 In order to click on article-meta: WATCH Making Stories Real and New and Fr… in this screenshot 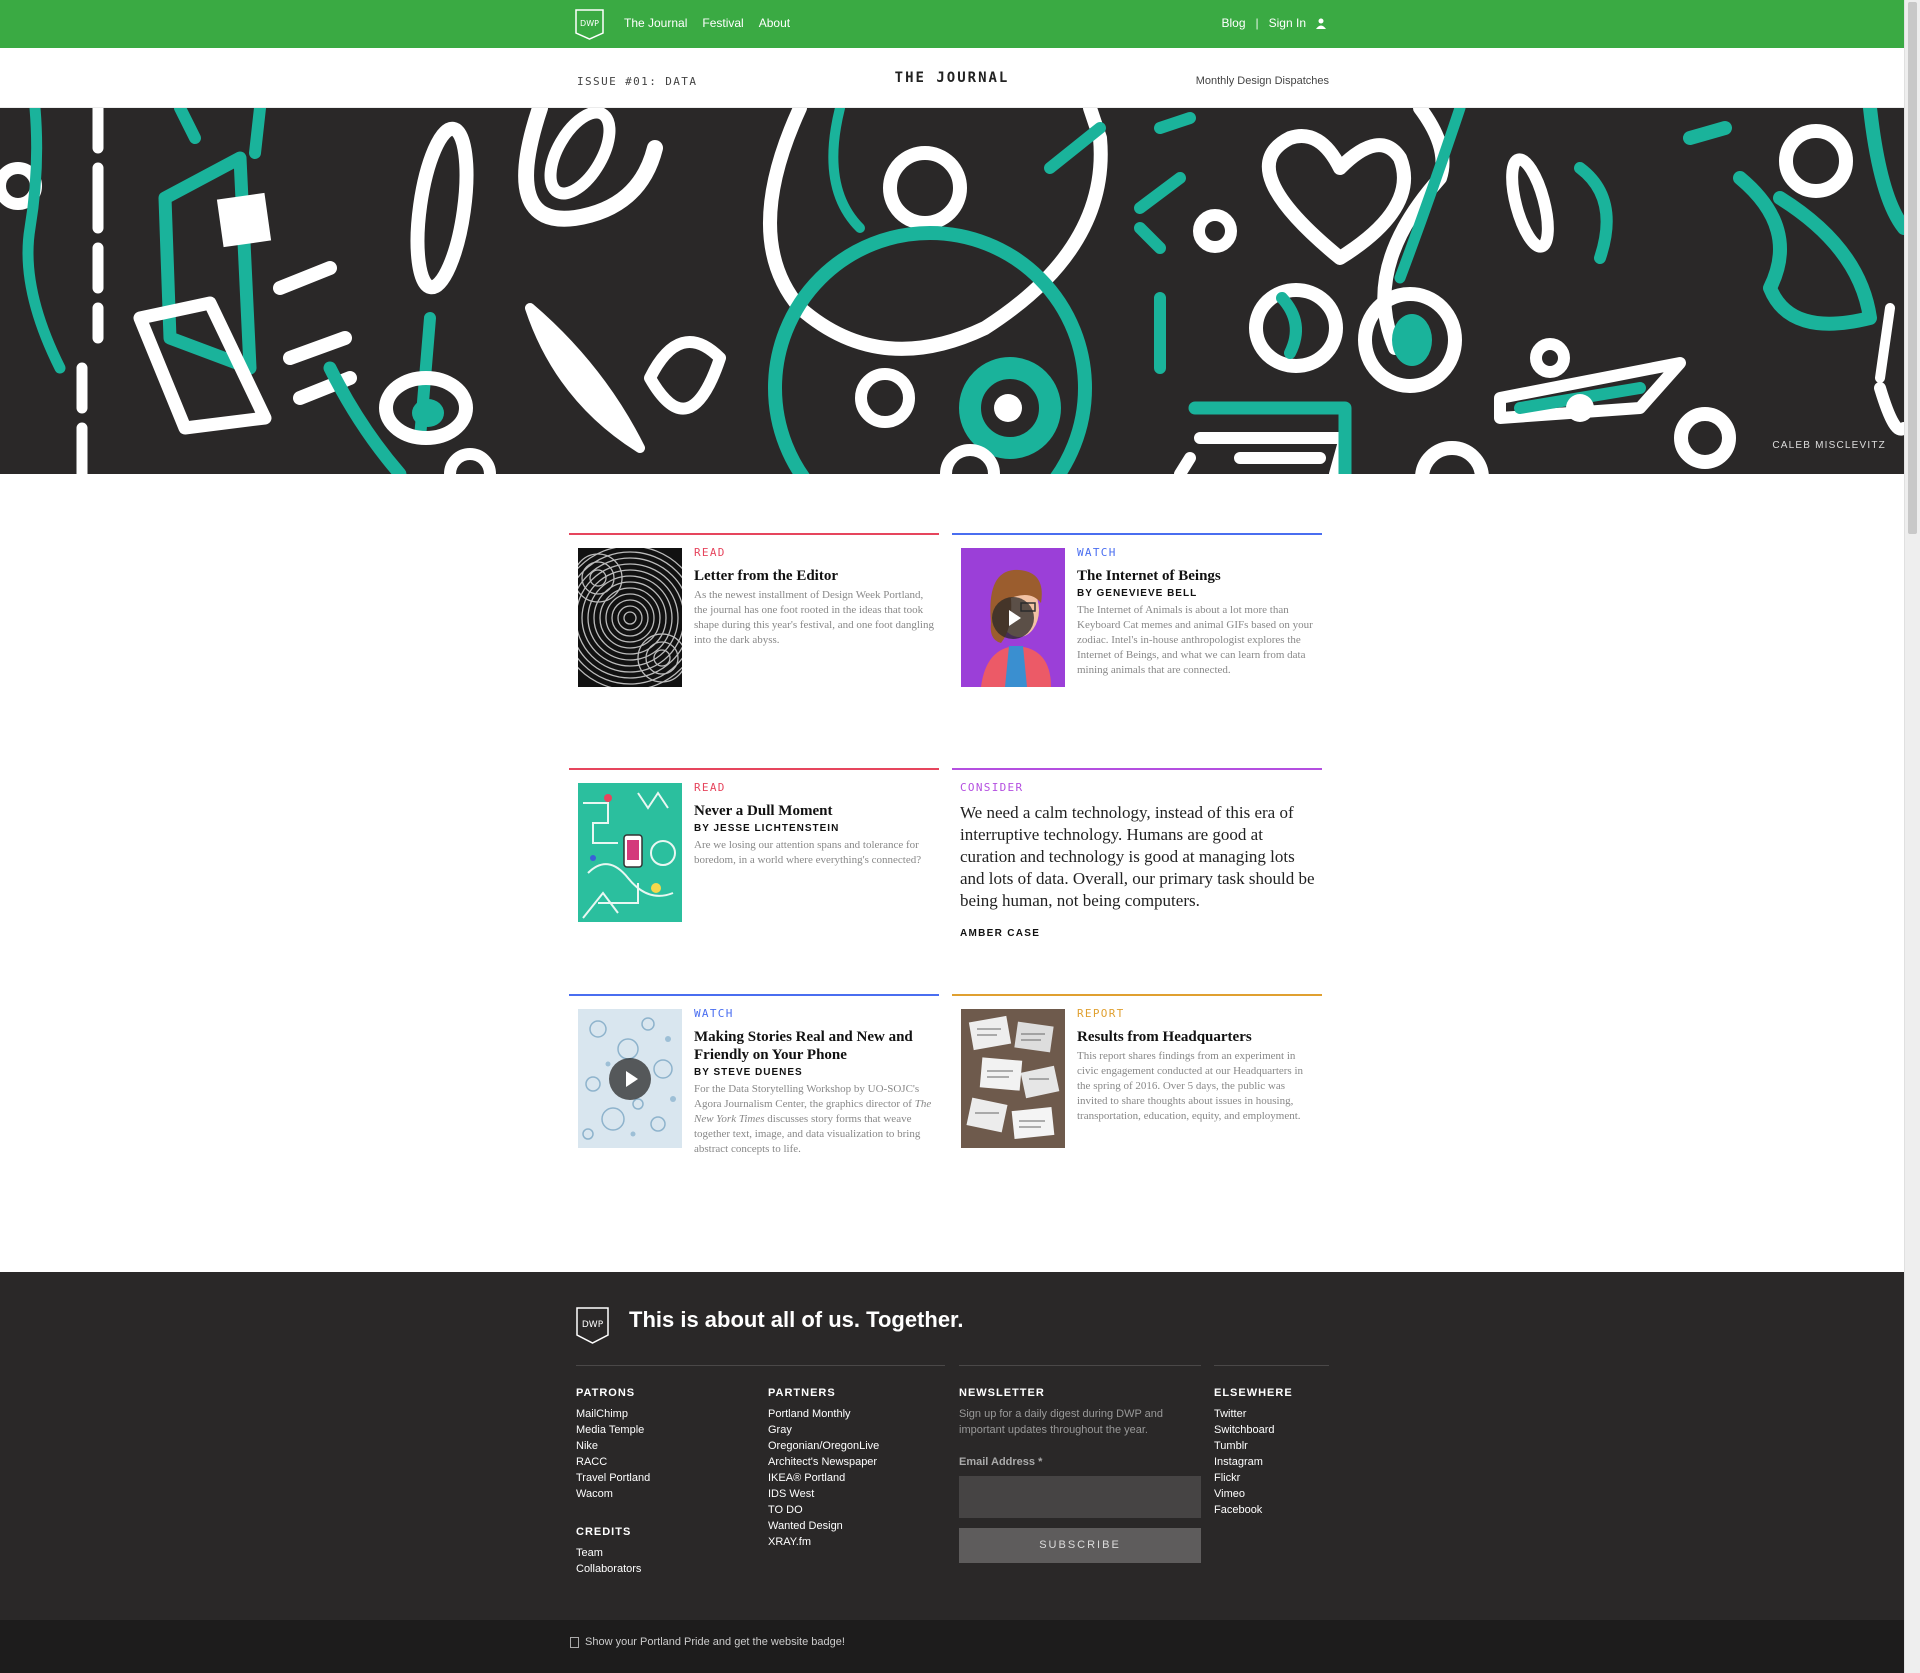, I will do `click(814, 1082)`.